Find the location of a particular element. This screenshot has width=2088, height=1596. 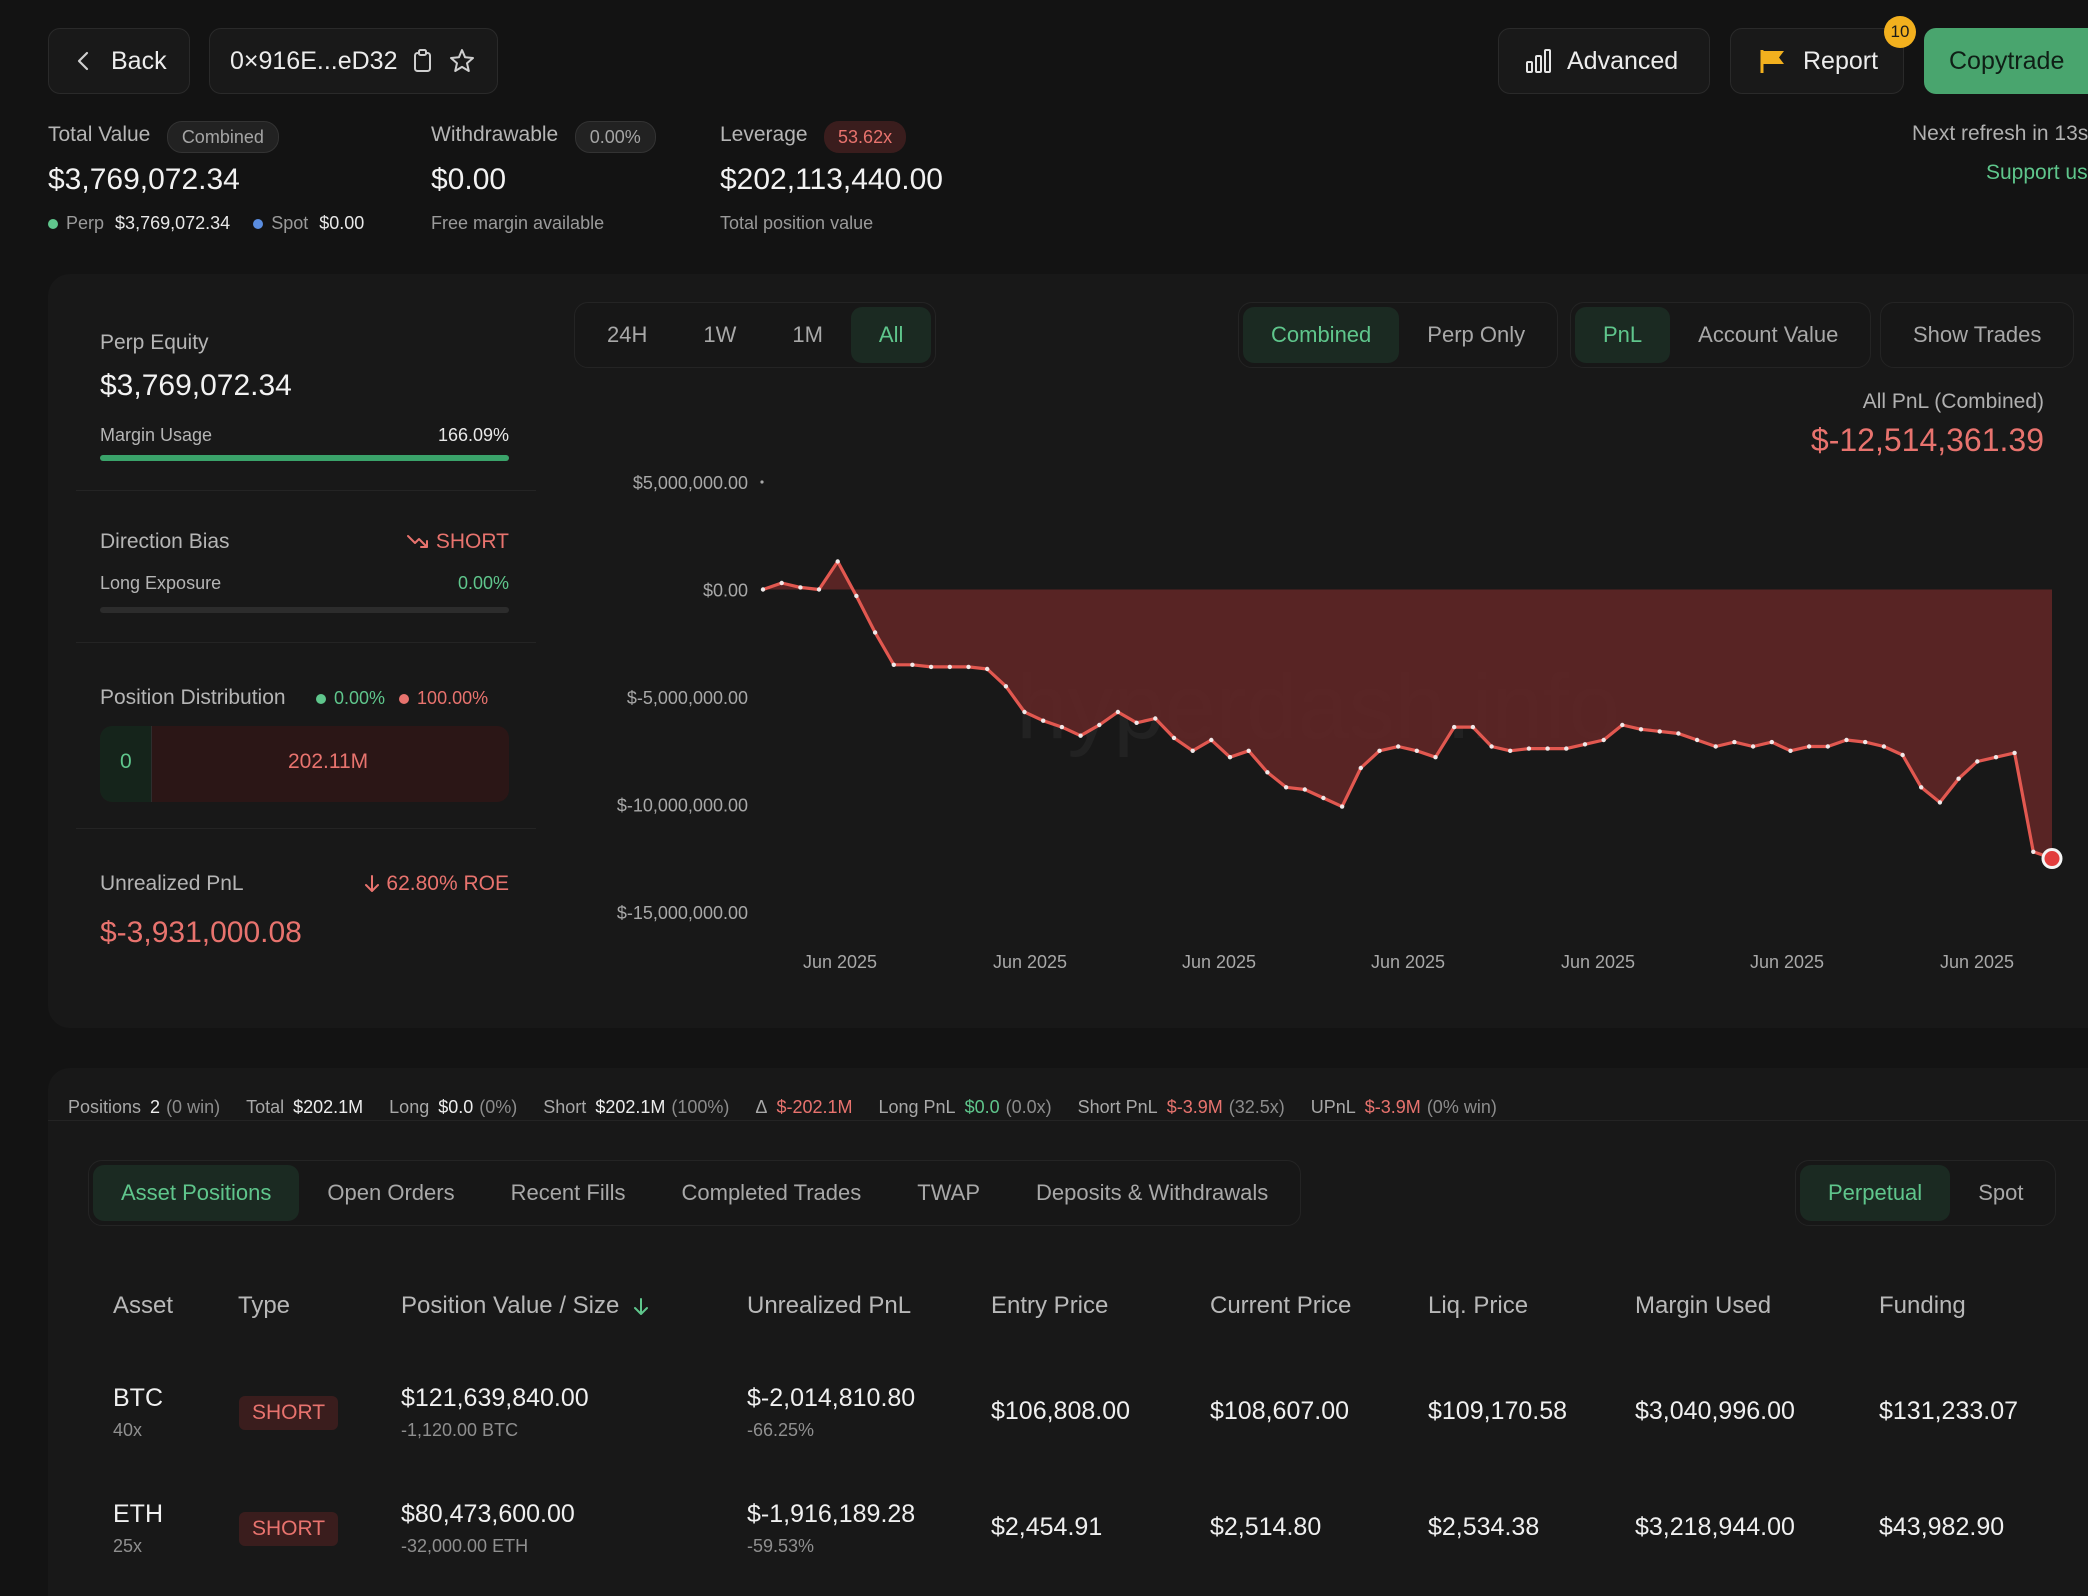

range-all: All is located at coordinates (891, 335).